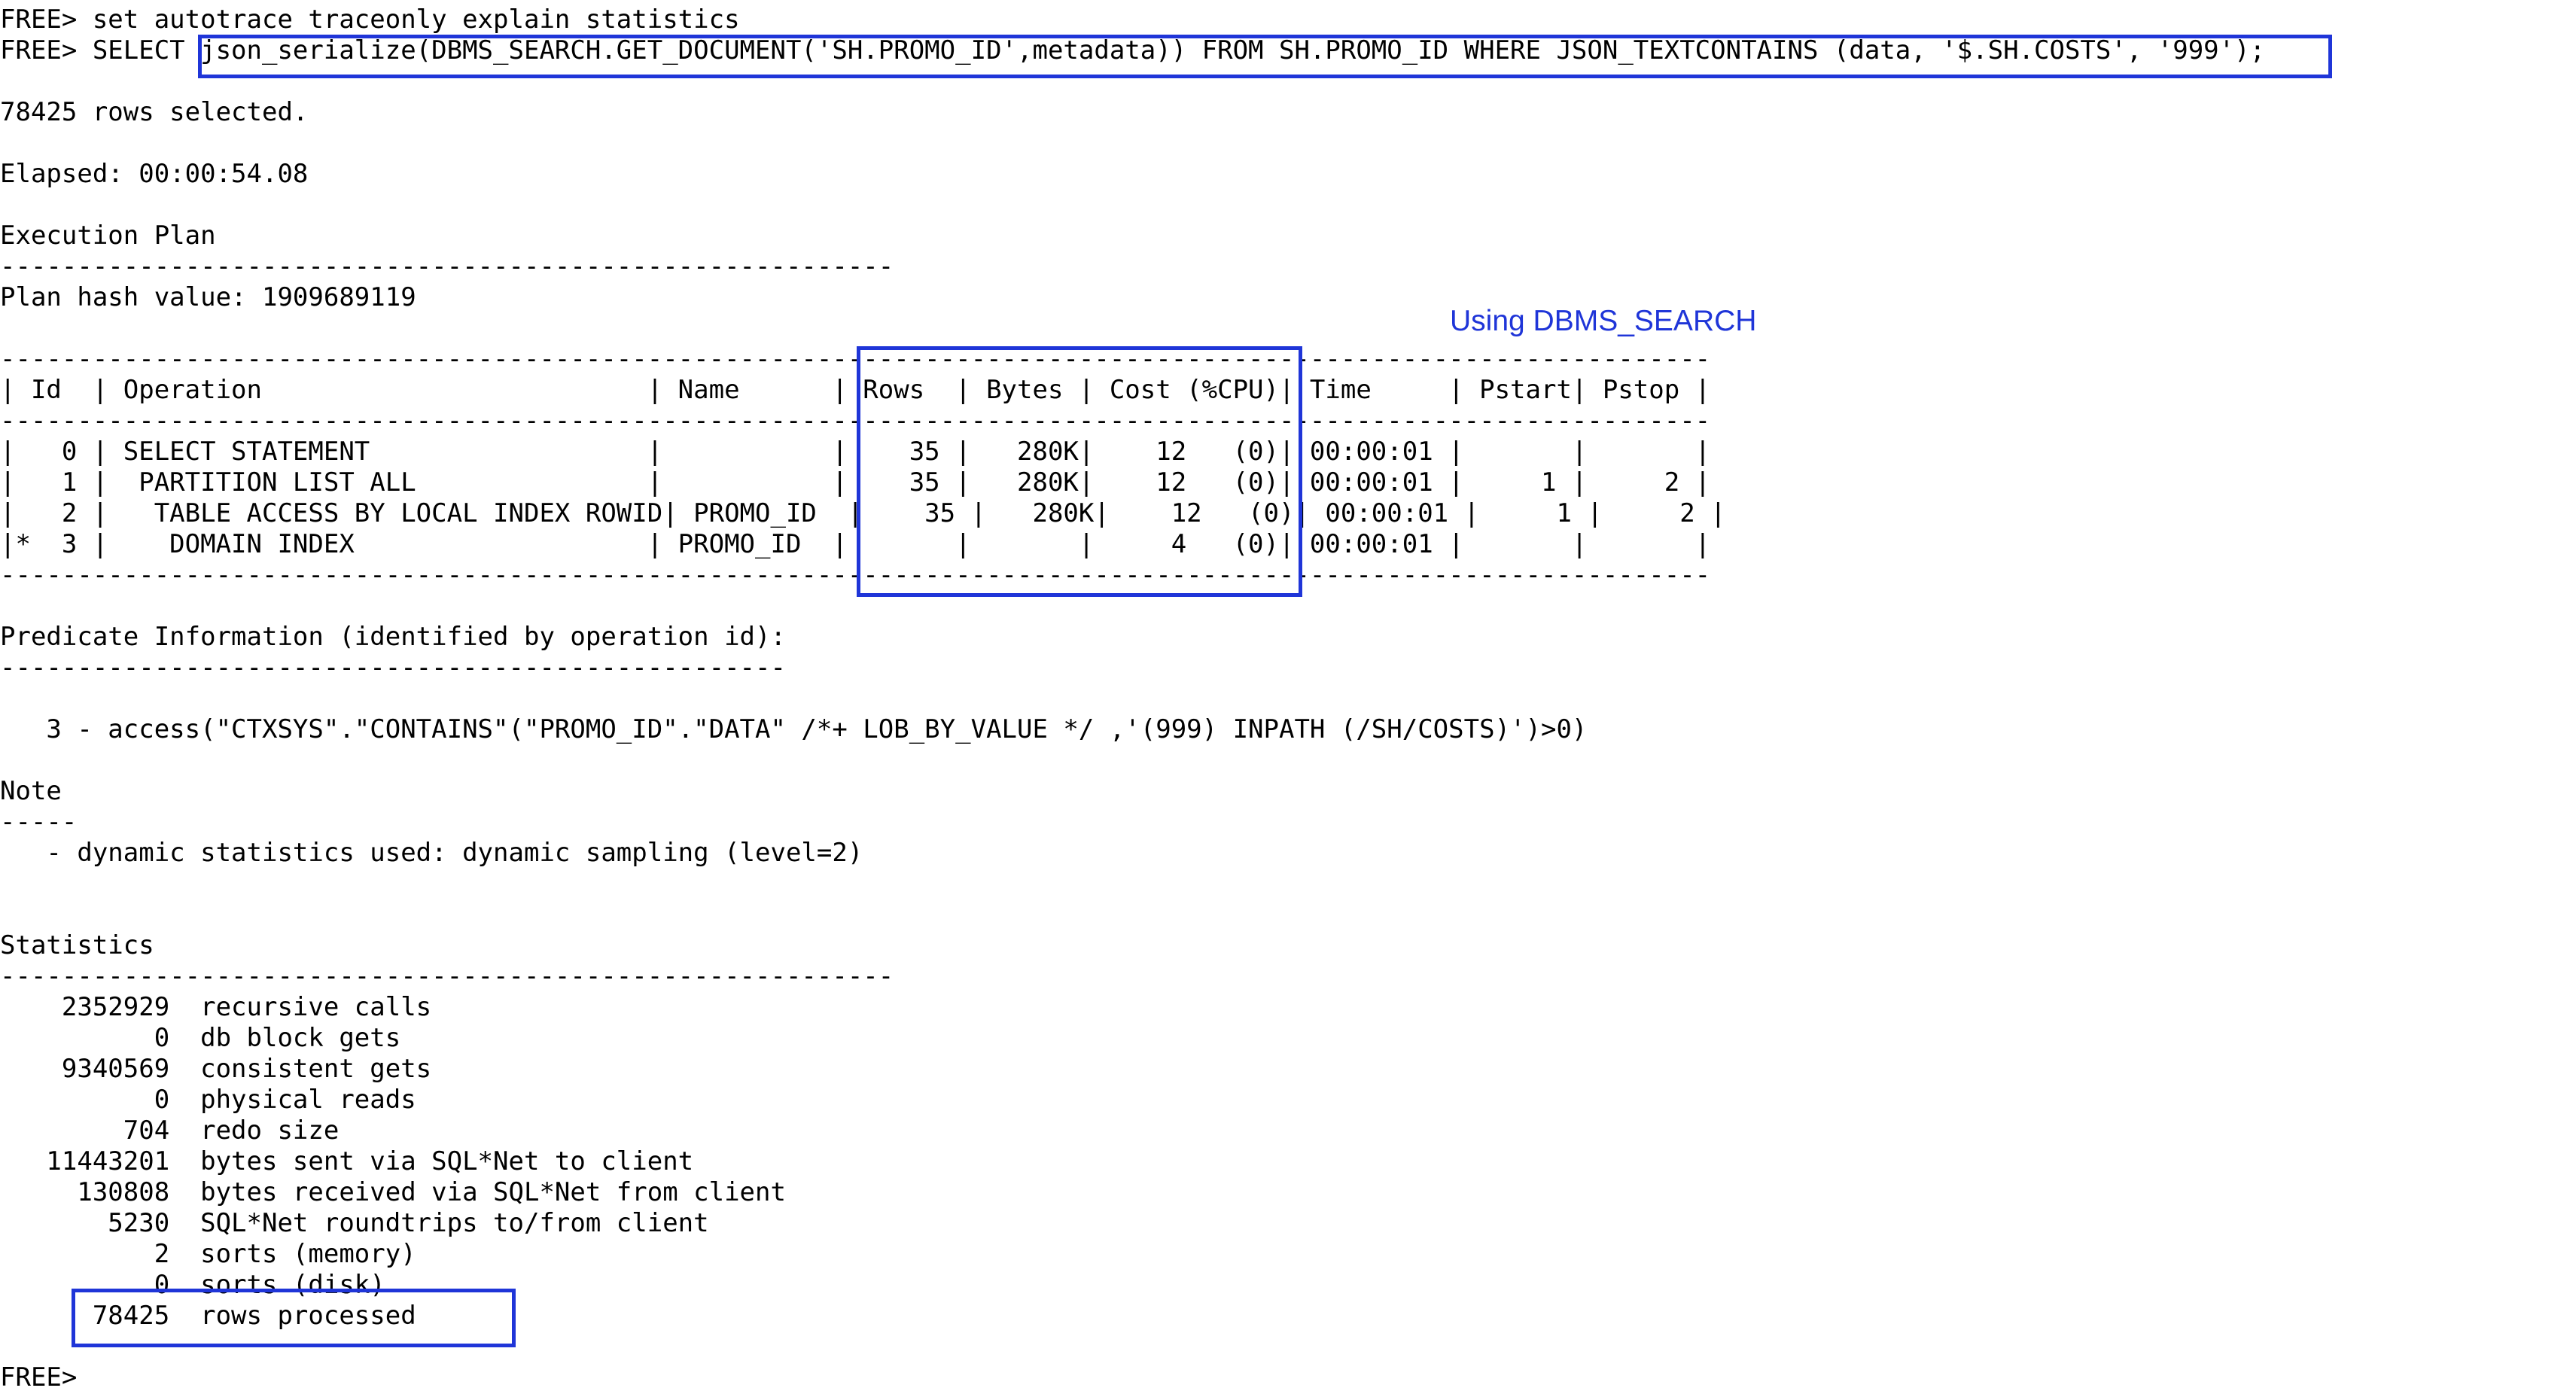  I want to click on terminal-line: 0 physical reads, so click(208, 1100).